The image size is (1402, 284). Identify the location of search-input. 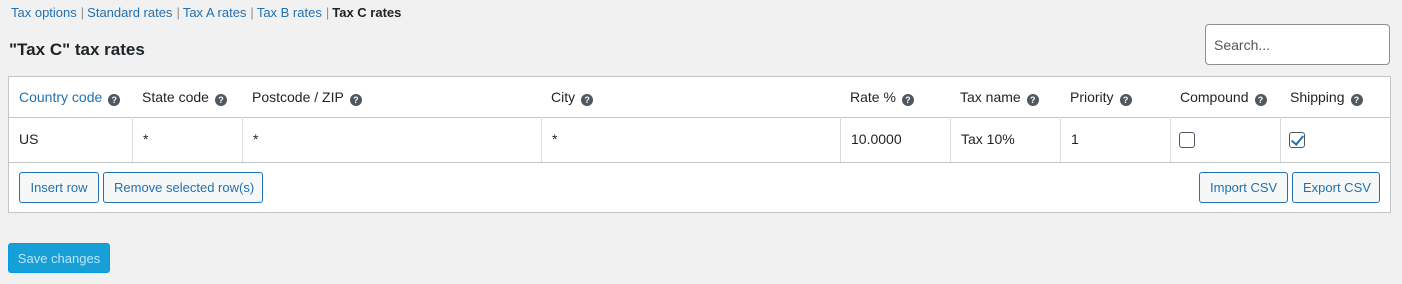
(1297, 44).